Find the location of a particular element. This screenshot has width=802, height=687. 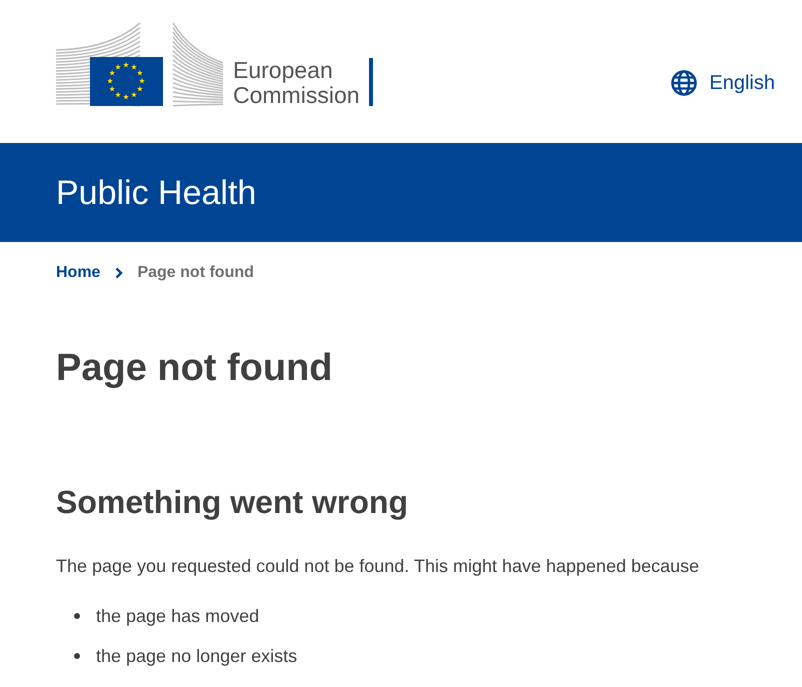

logo-text: European Commission is located at coordinates (297, 83).